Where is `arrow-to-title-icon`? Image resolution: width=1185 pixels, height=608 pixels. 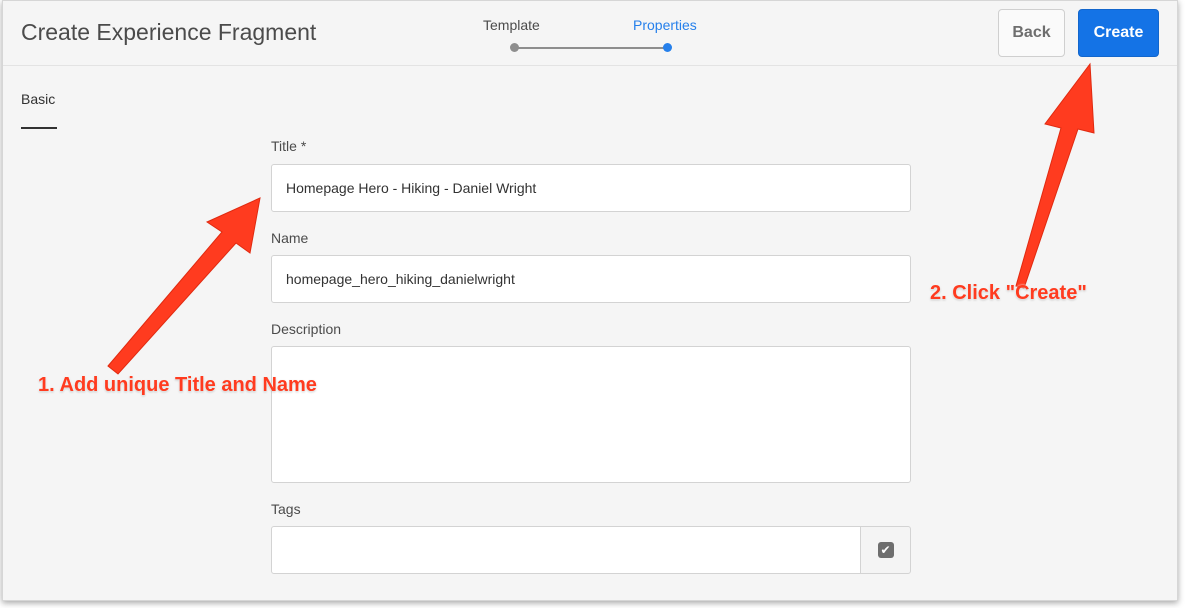 arrow-to-title-icon is located at coordinates (184, 286).